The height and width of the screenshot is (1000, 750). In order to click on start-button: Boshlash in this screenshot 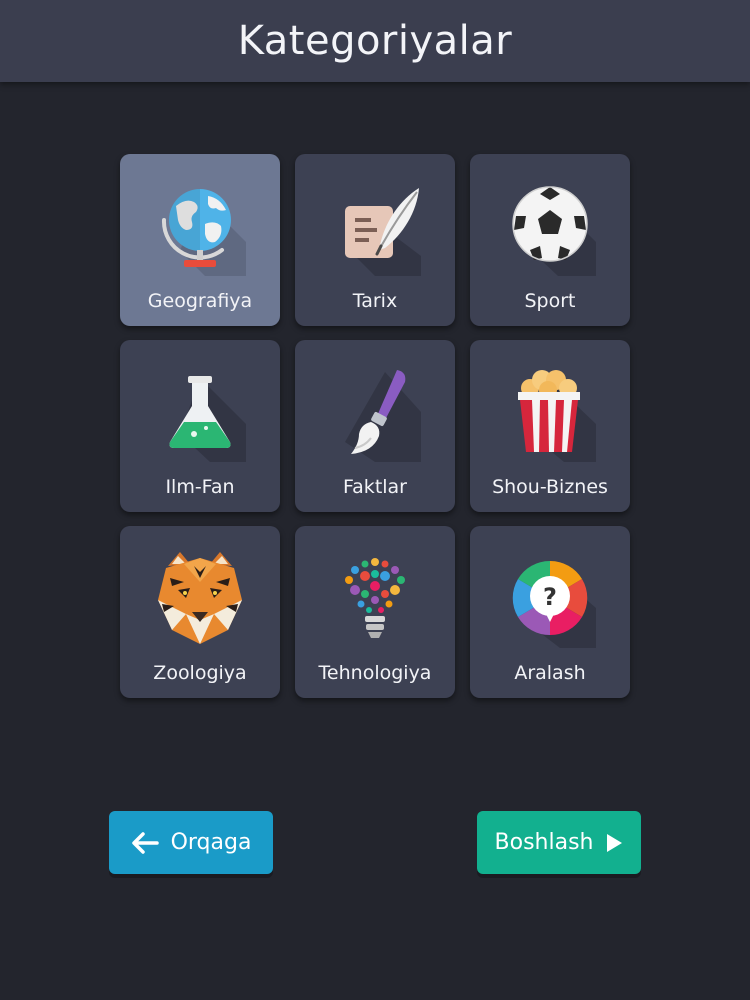, I will do `click(559, 842)`.